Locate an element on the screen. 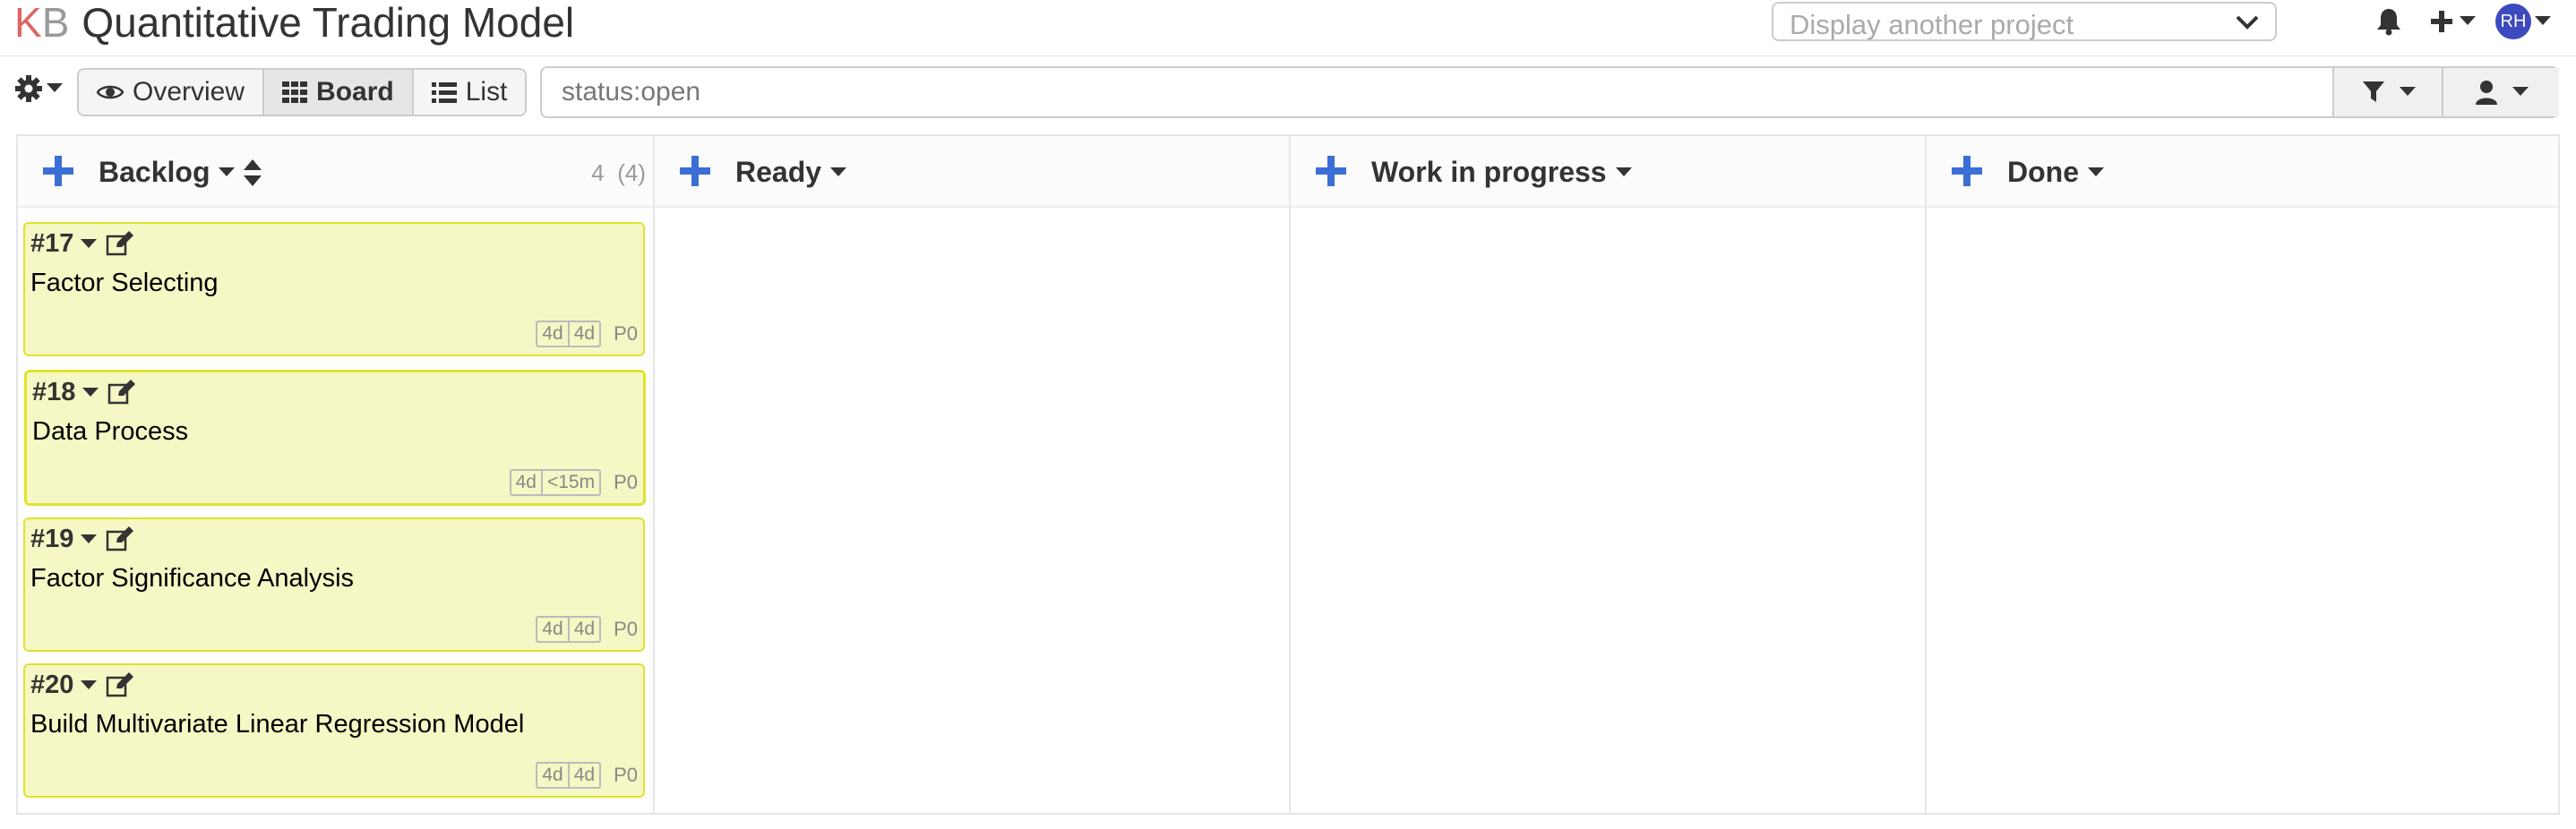 This screenshot has width=2576, height=829. task-title: Data Process is located at coordinates (110, 432).